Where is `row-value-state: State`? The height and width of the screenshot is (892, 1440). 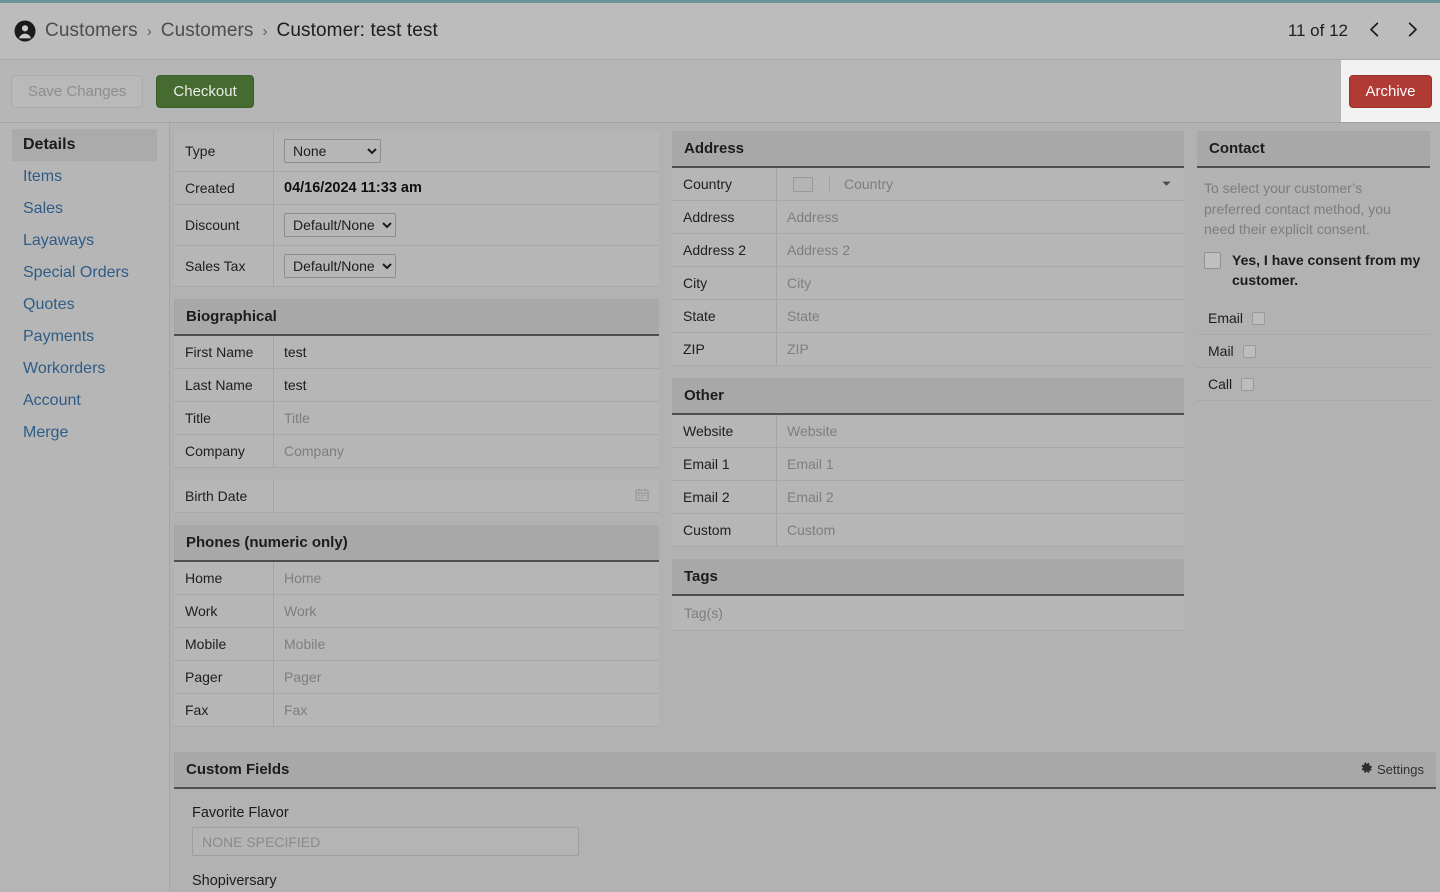 row-value-state: State is located at coordinates (980, 316).